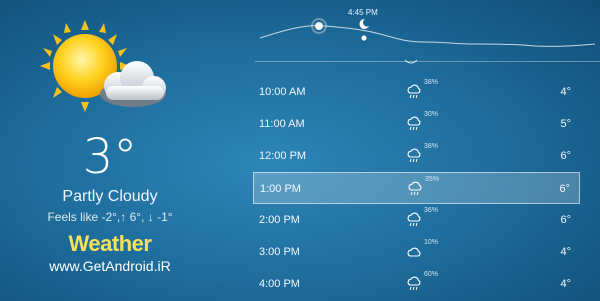 This screenshot has width=600, height=301. I want to click on condition-text: Partly Cloudy, so click(110, 196).